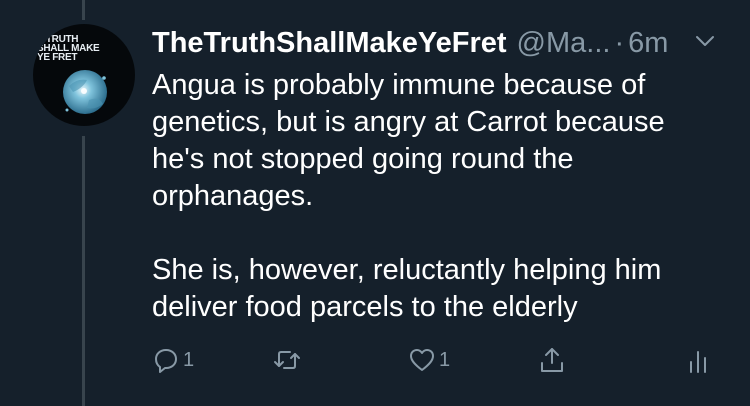  I want to click on like-button: 1, so click(429, 360).